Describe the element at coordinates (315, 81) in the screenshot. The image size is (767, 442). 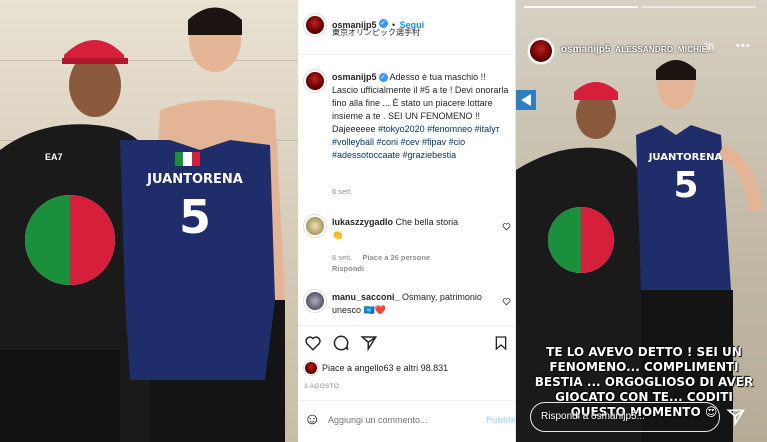
I see `caption-avatar` at that location.